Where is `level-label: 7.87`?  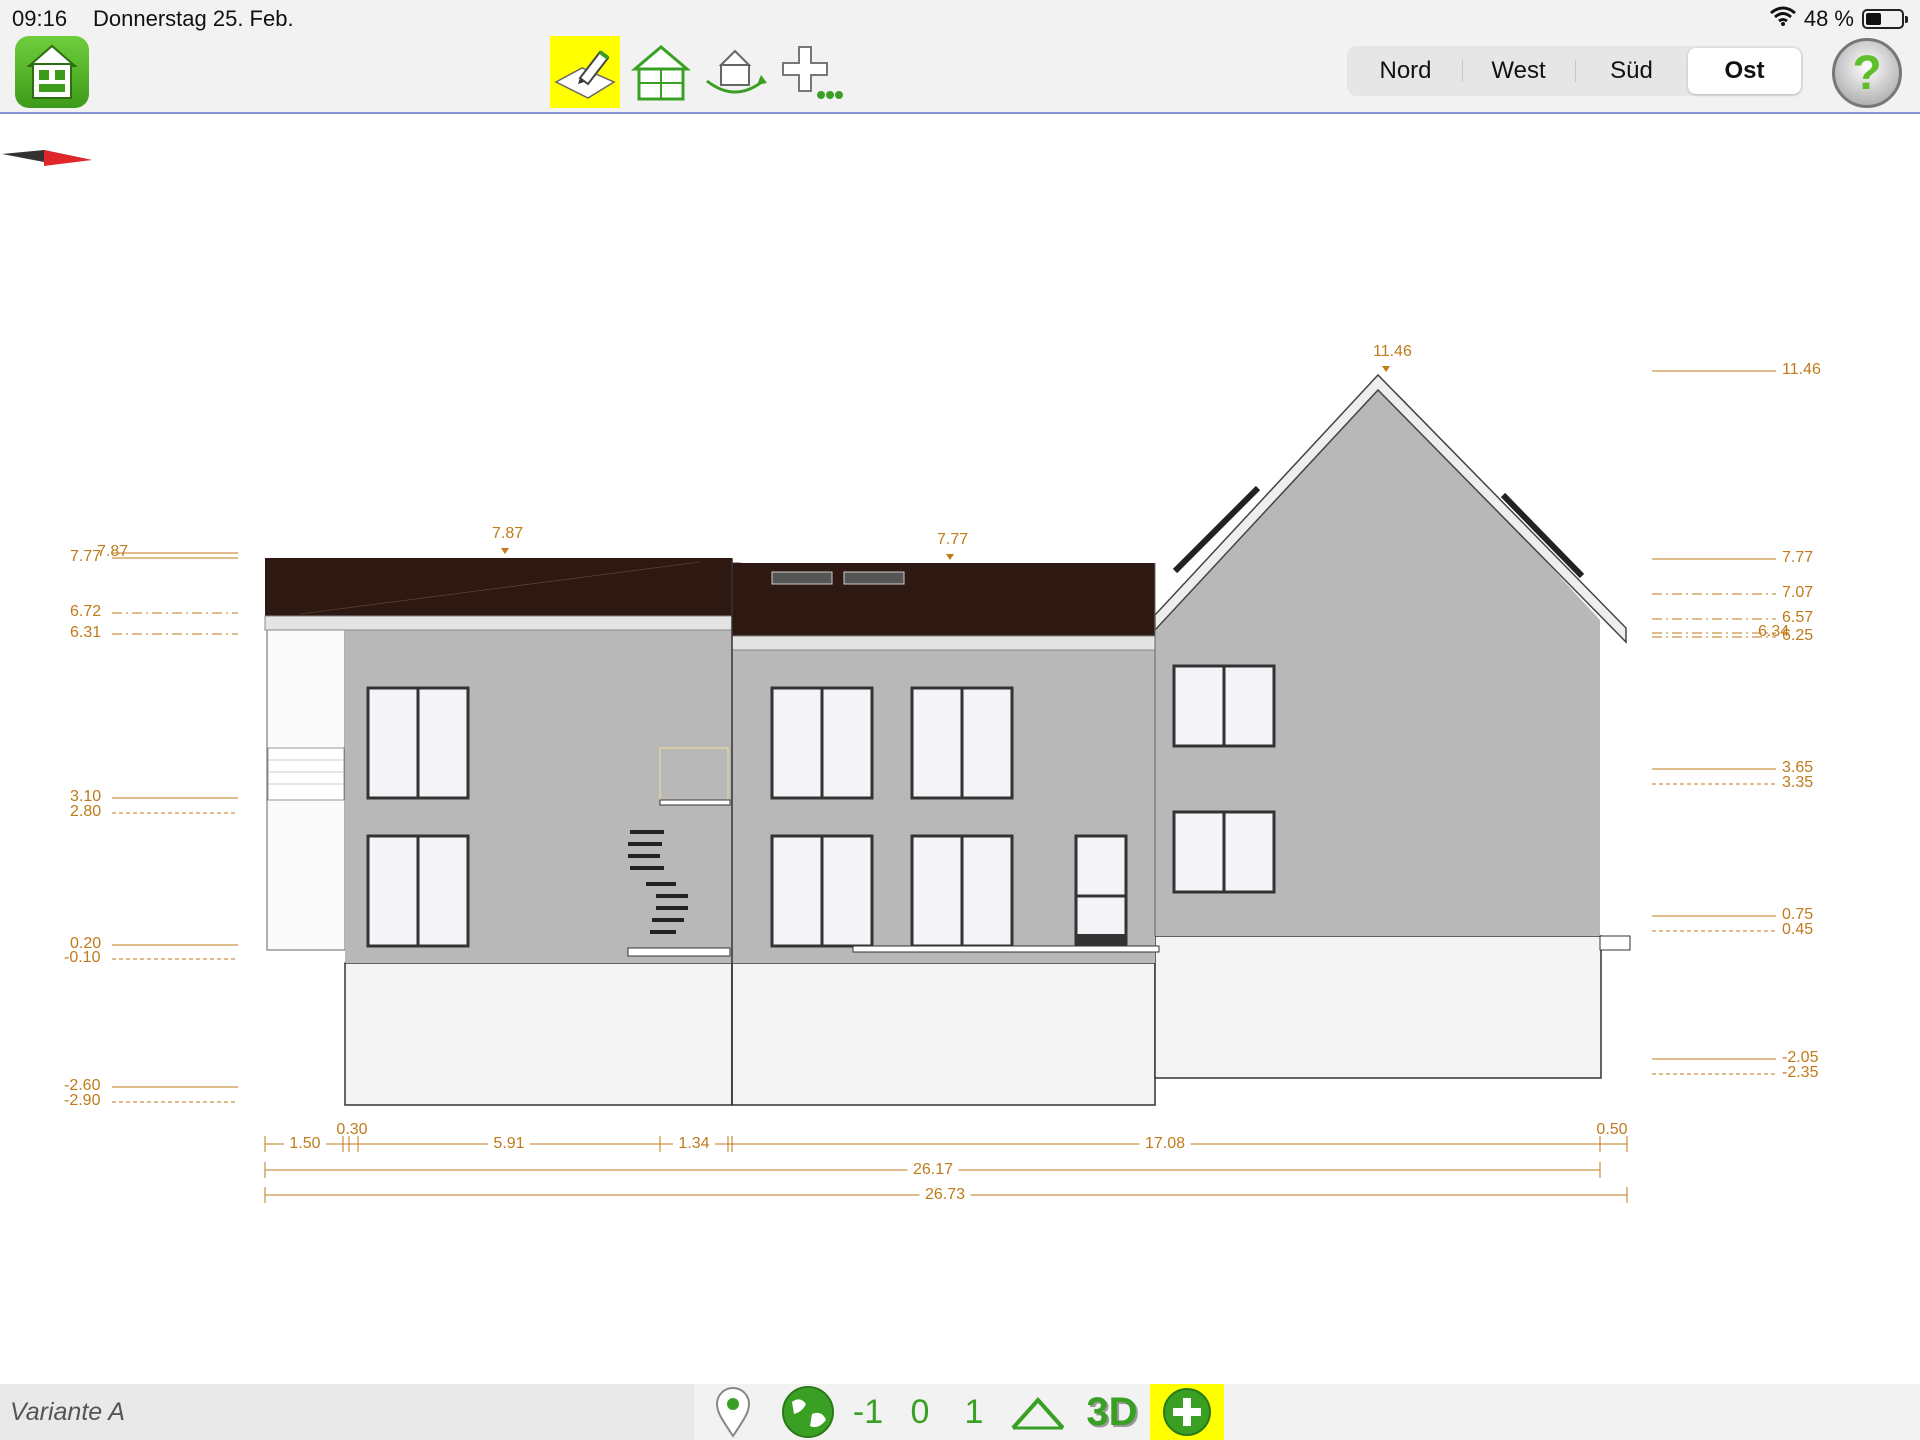 level-label: 7.87 is located at coordinates (112, 551).